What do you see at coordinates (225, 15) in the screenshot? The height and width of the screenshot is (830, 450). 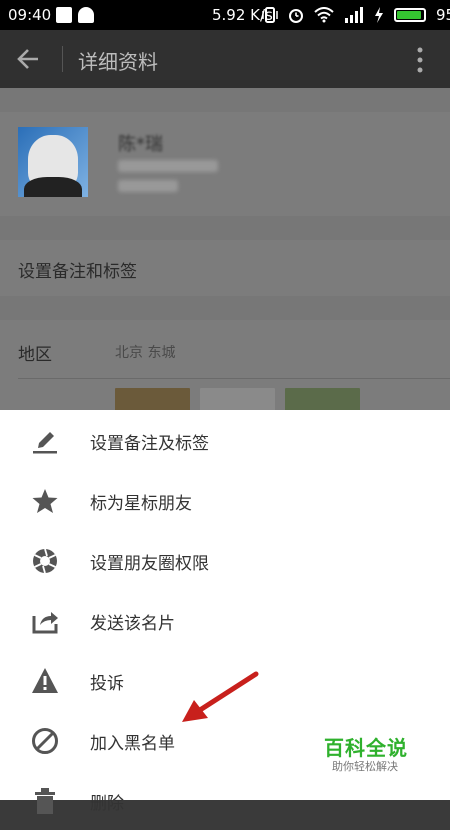 I see `status-bar: 09:40 5.92 K/s 95` at bounding box center [225, 15].